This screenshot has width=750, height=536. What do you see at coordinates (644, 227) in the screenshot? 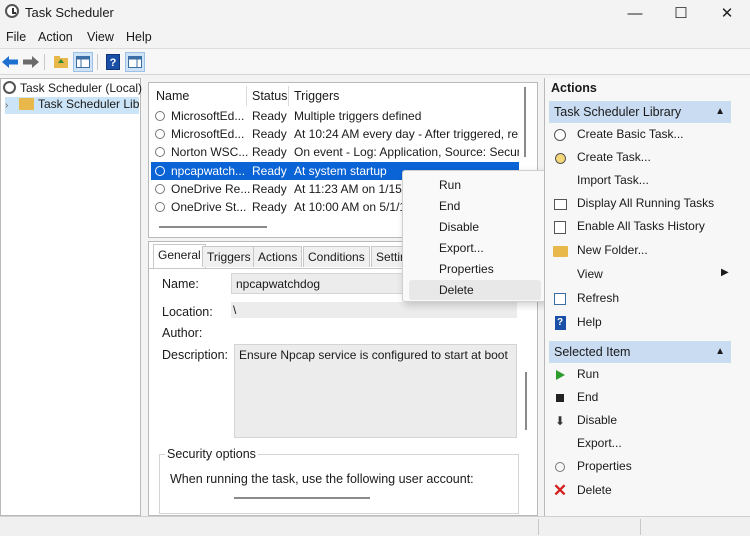
I see `action-enable-history: Enable All Tasks History` at bounding box center [644, 227].